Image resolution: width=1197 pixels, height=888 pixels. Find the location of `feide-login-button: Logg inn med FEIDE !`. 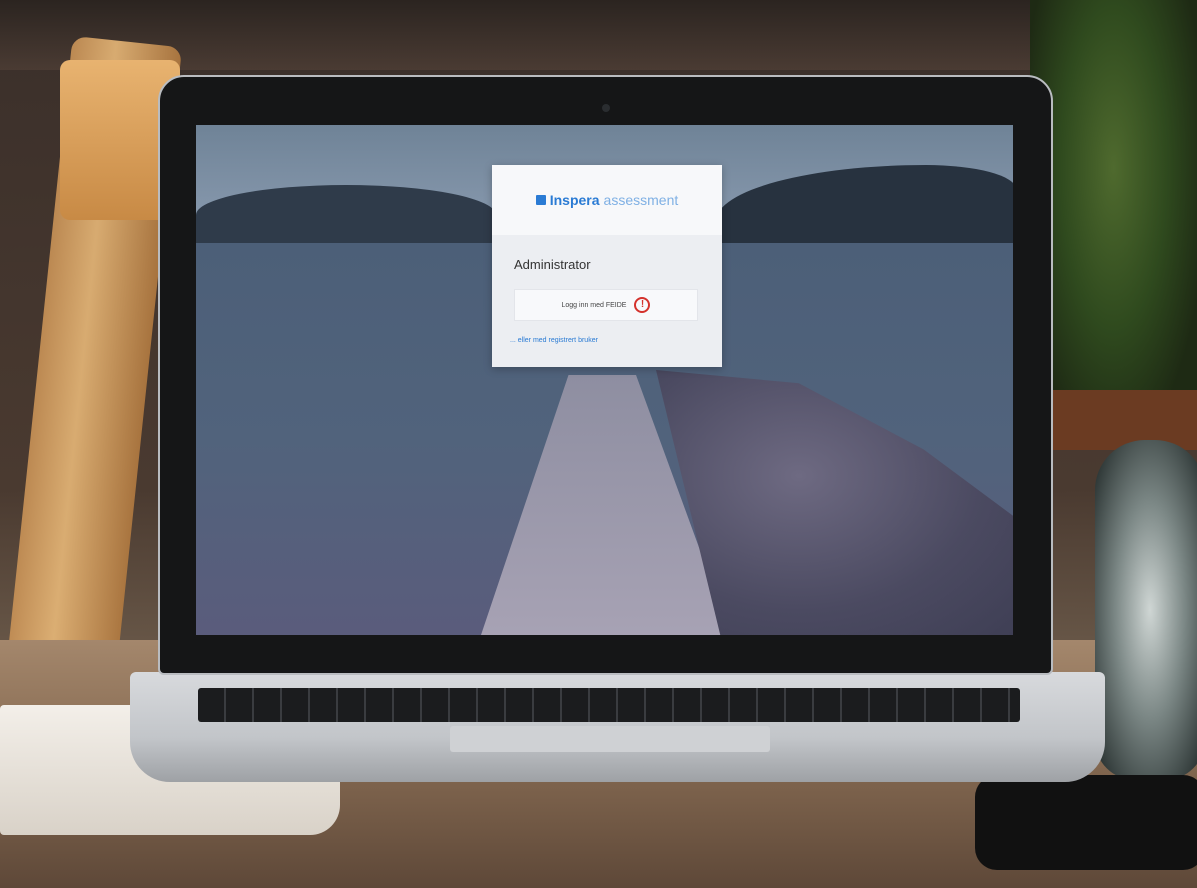

feide-login-button: Logg inn med FEIDE ! is located at coordinates (606, 305).